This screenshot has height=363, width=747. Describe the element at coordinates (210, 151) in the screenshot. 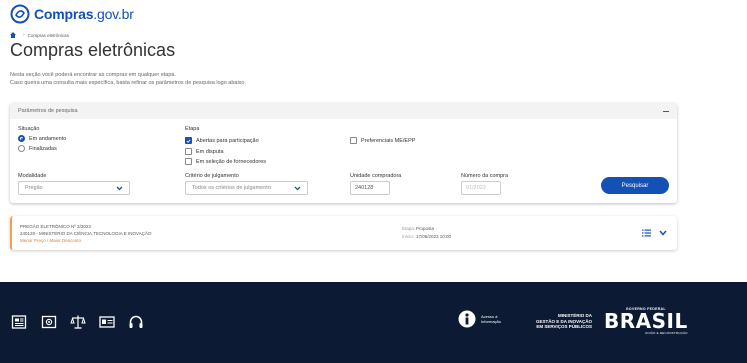

I see `etapa-option-label: Em disputa` at that location.